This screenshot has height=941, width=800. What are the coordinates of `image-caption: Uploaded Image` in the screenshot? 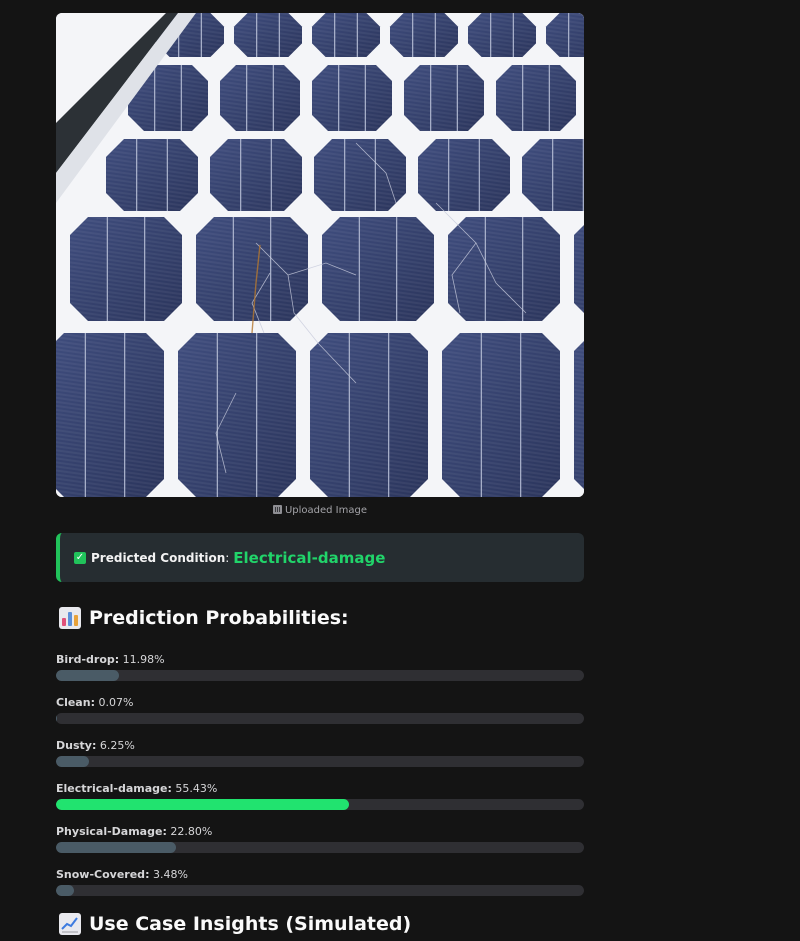 It's located at (320, 510).